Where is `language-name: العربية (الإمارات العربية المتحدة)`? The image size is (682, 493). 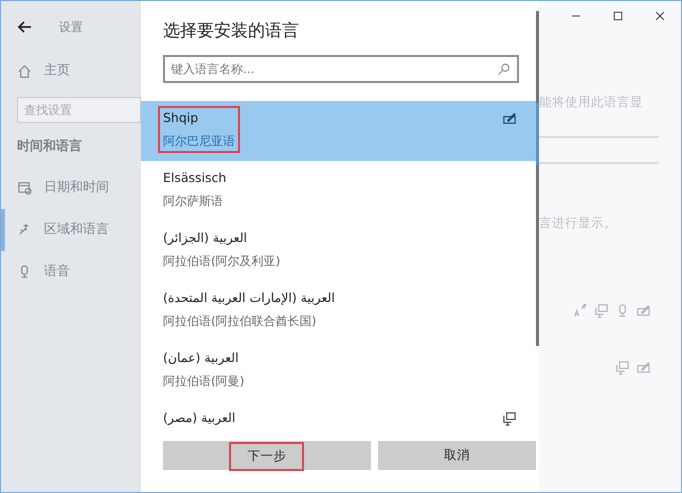
language-name: العربية (الإمارات العربية المتحدة) is located at coordinates (249, 297).